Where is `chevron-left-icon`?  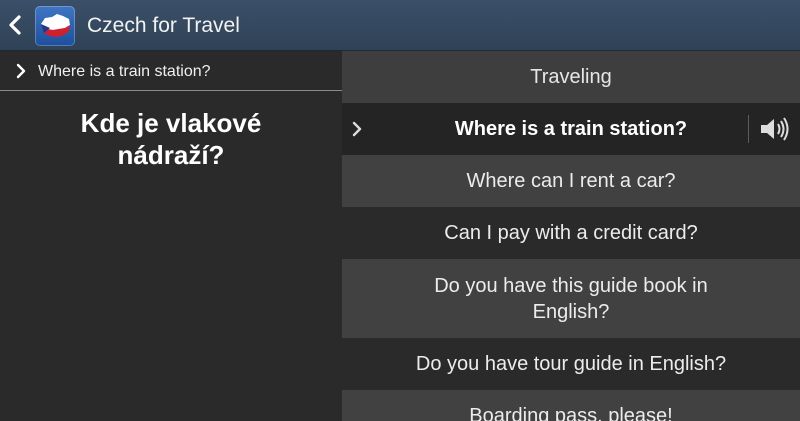
chevron-left-icon is located at coordinates (15, 25).